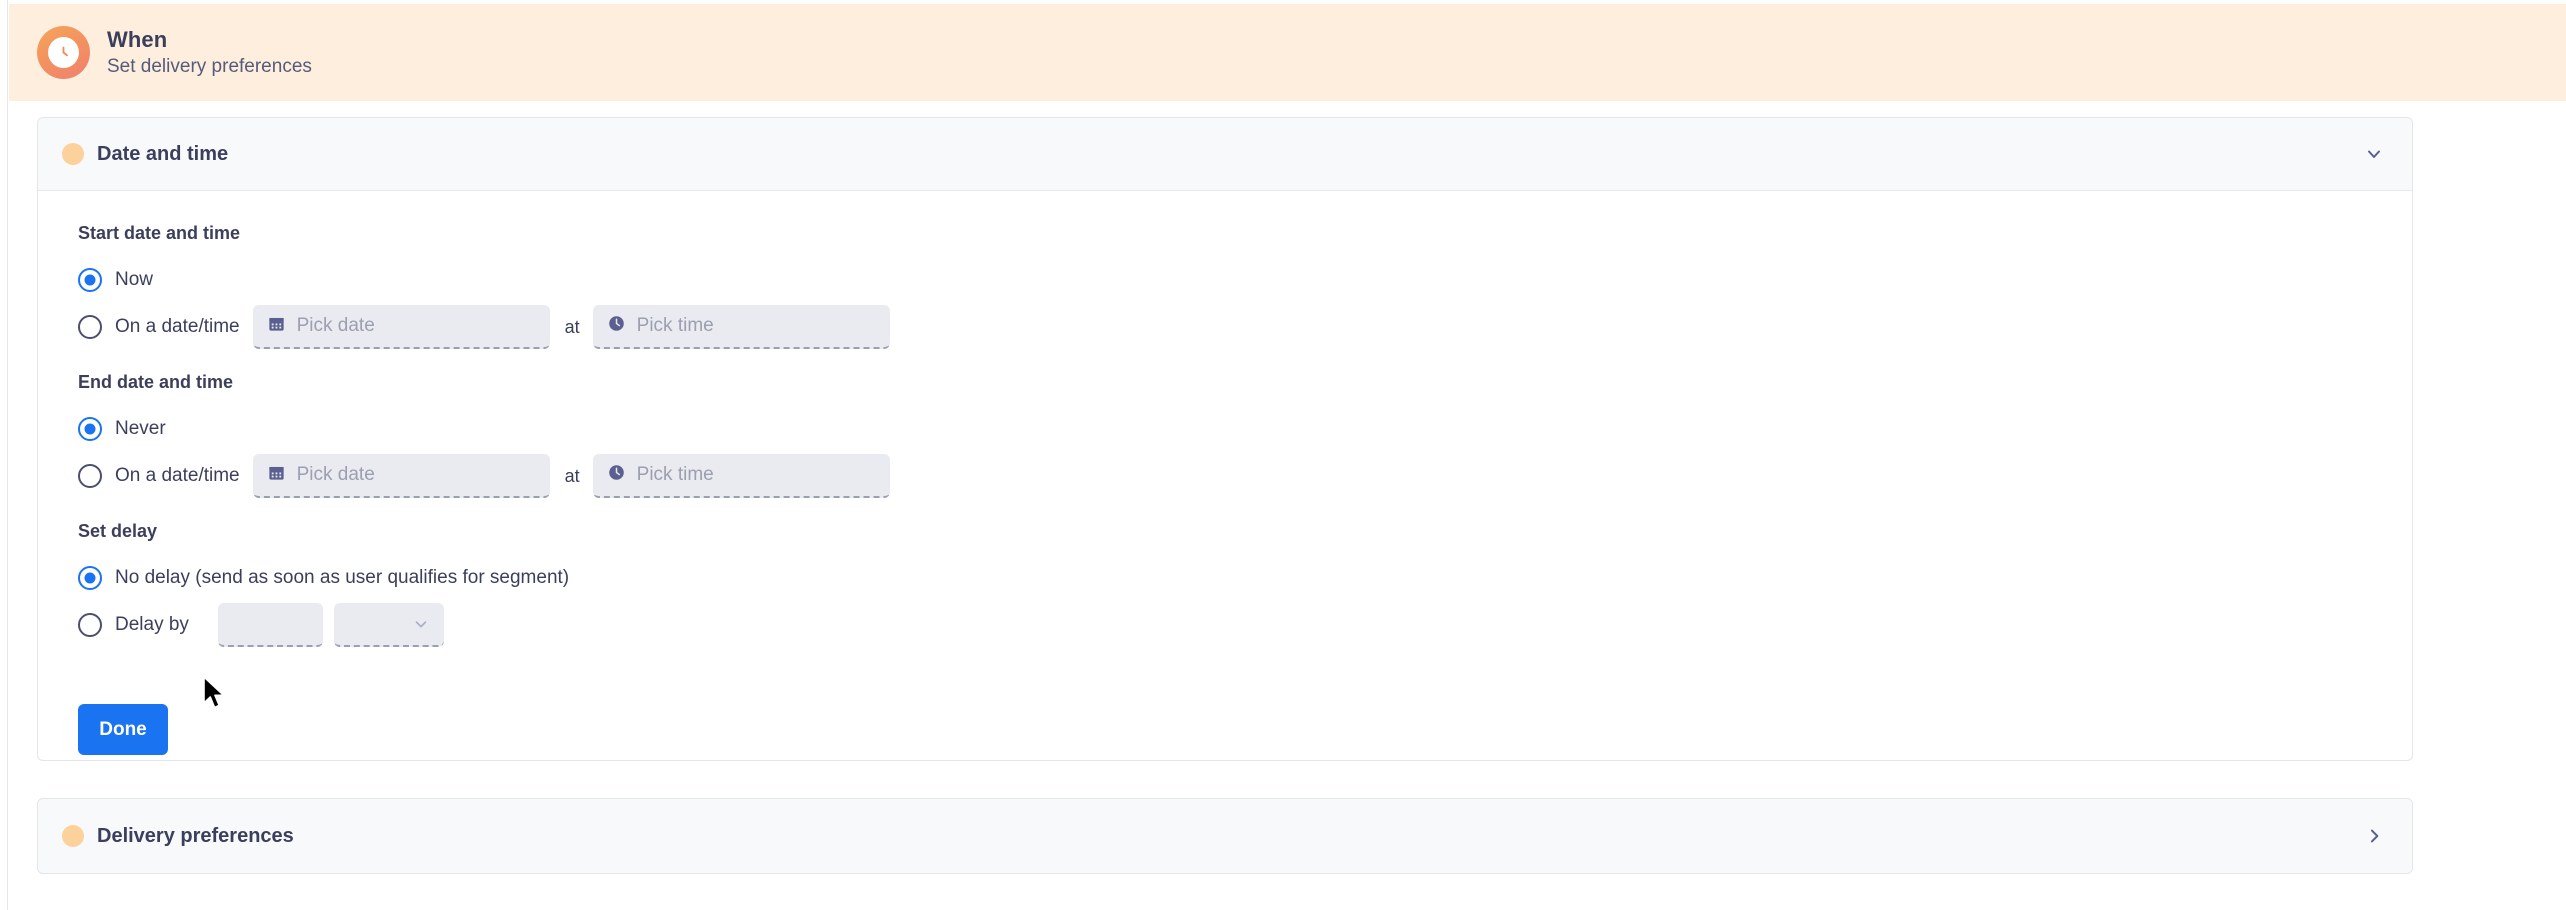 The image size is (2566, 910). What do you see at coordinates (90, 578) in the screenshot?
I see `radio-no-delay` at bounding box center [90, 578].